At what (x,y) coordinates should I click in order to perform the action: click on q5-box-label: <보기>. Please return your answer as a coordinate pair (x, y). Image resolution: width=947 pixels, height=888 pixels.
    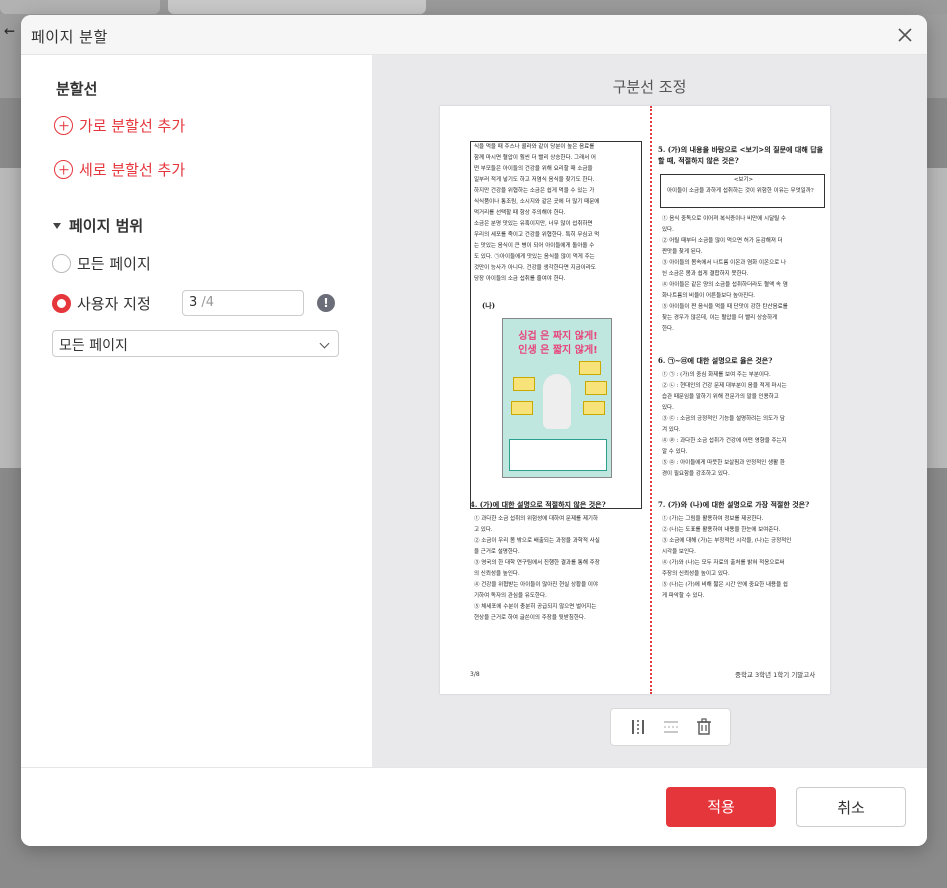
    Looking at the image, I should click on (743, 180).